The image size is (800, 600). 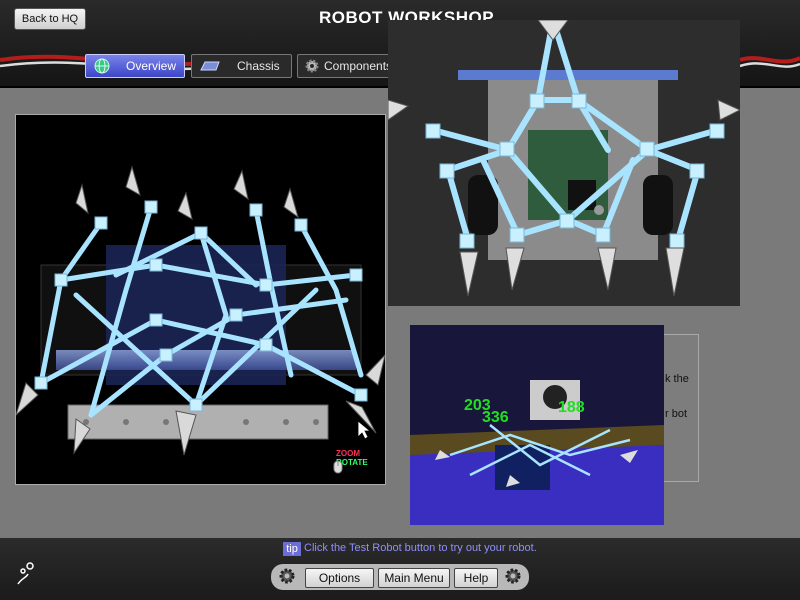 What do you see at coordinates (338, 467) in the screenshot?
I see `mouse-icon` at bounding box center [338, 467].